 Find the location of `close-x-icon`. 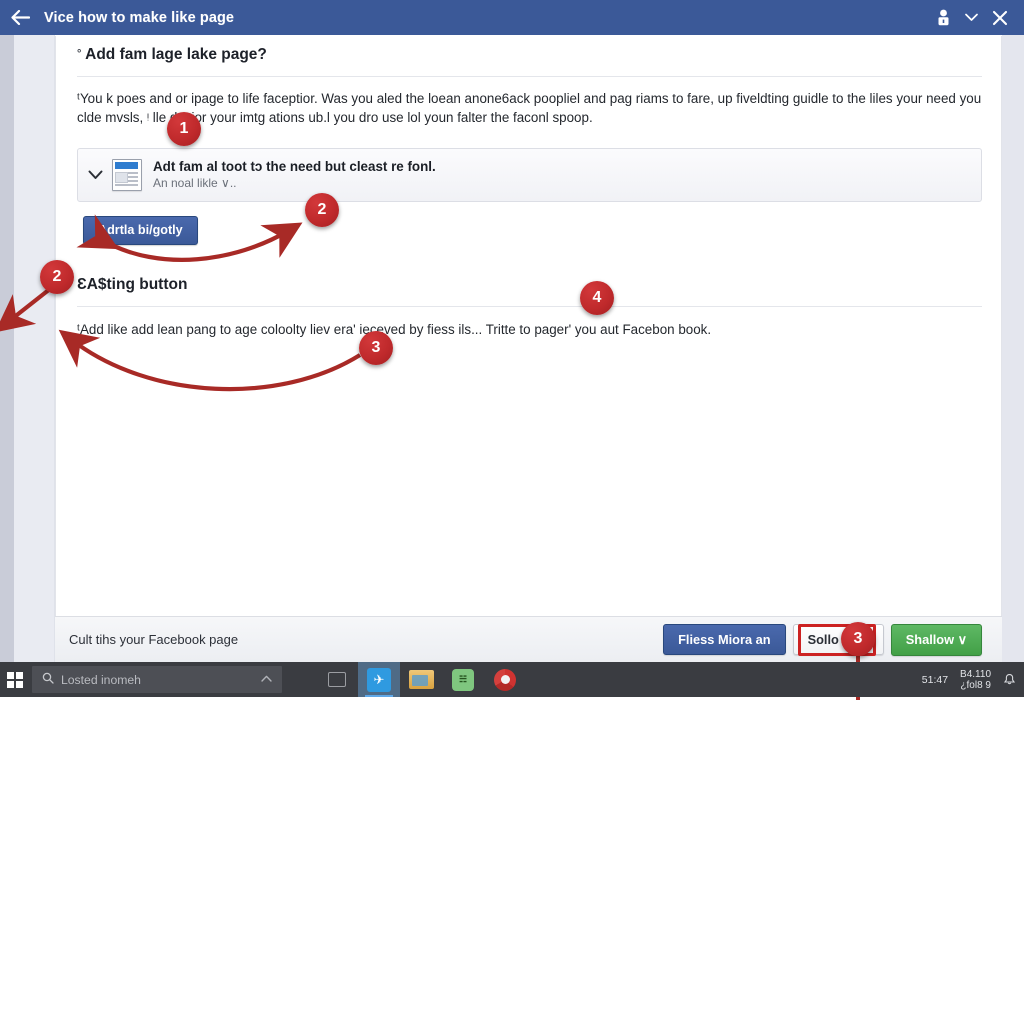

close-x-icon is located at coordinates (1000, 18).